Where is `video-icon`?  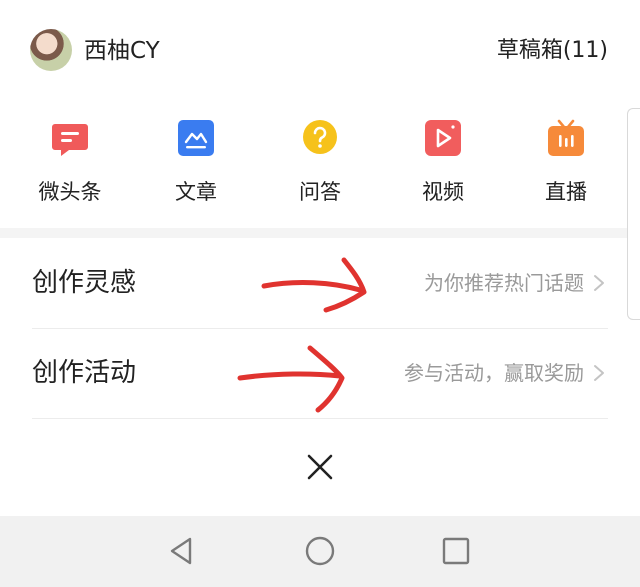
video-icon is located at coordinates (443, 138).